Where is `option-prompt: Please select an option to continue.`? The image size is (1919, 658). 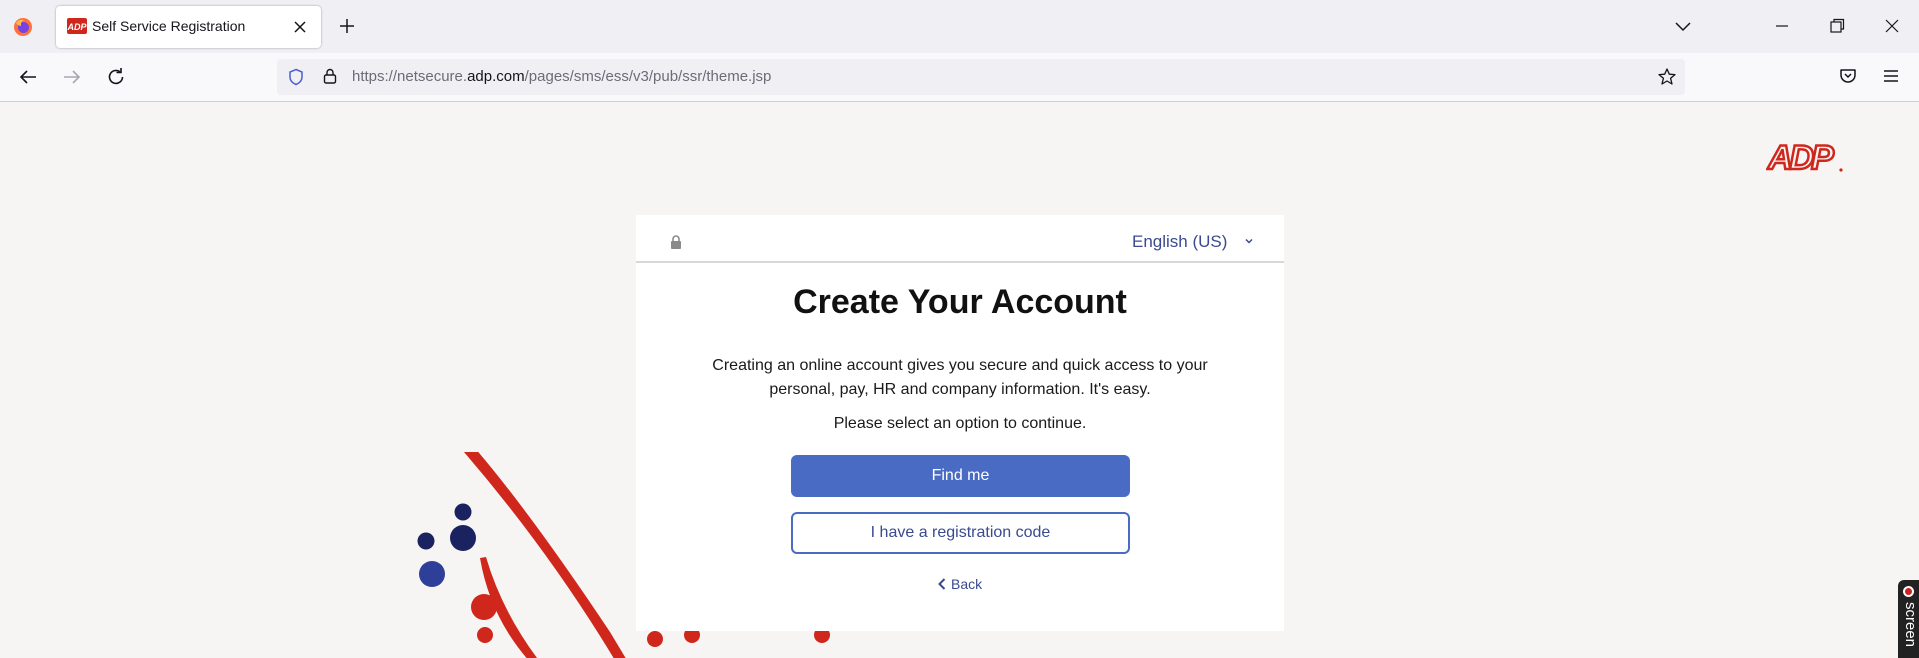
option-prompt: Please select an option to continue. is located at coordinates (960, 423).